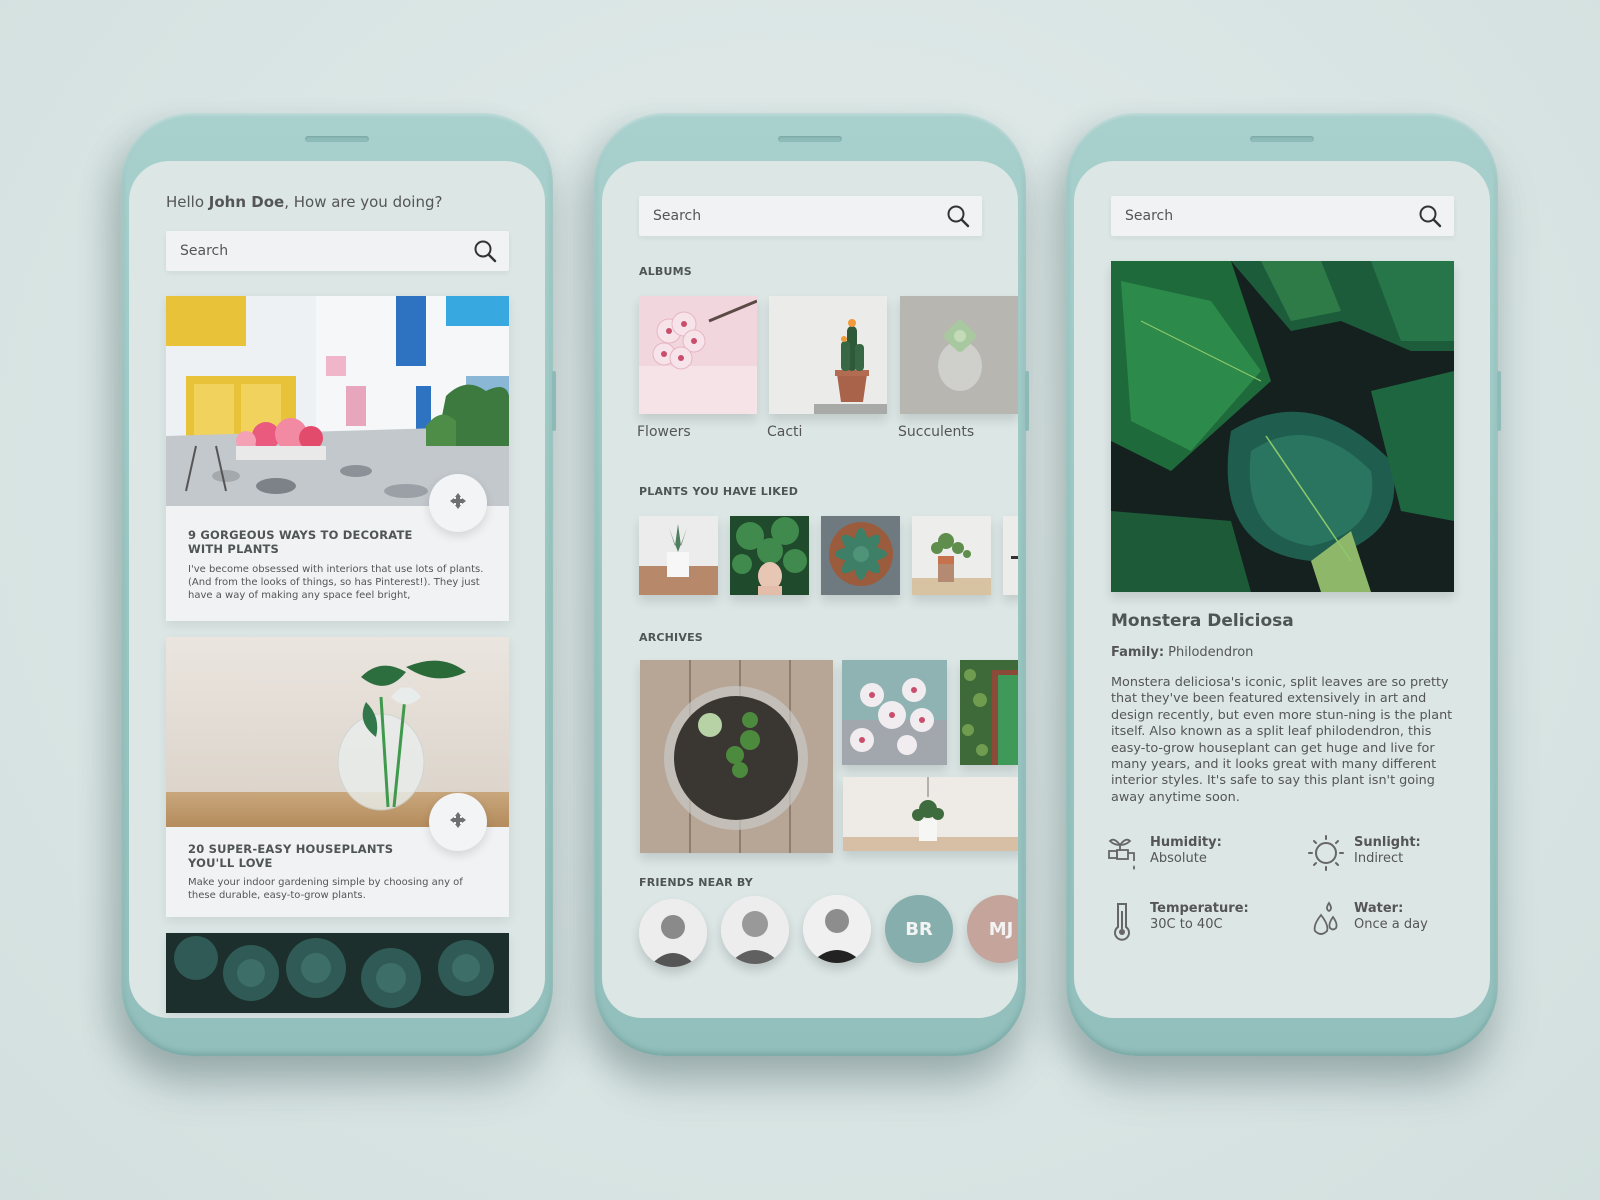  Describe the element at coordinates (1199, 908) in the screenshot. I see `attribute-label: Temperature:` at that location.